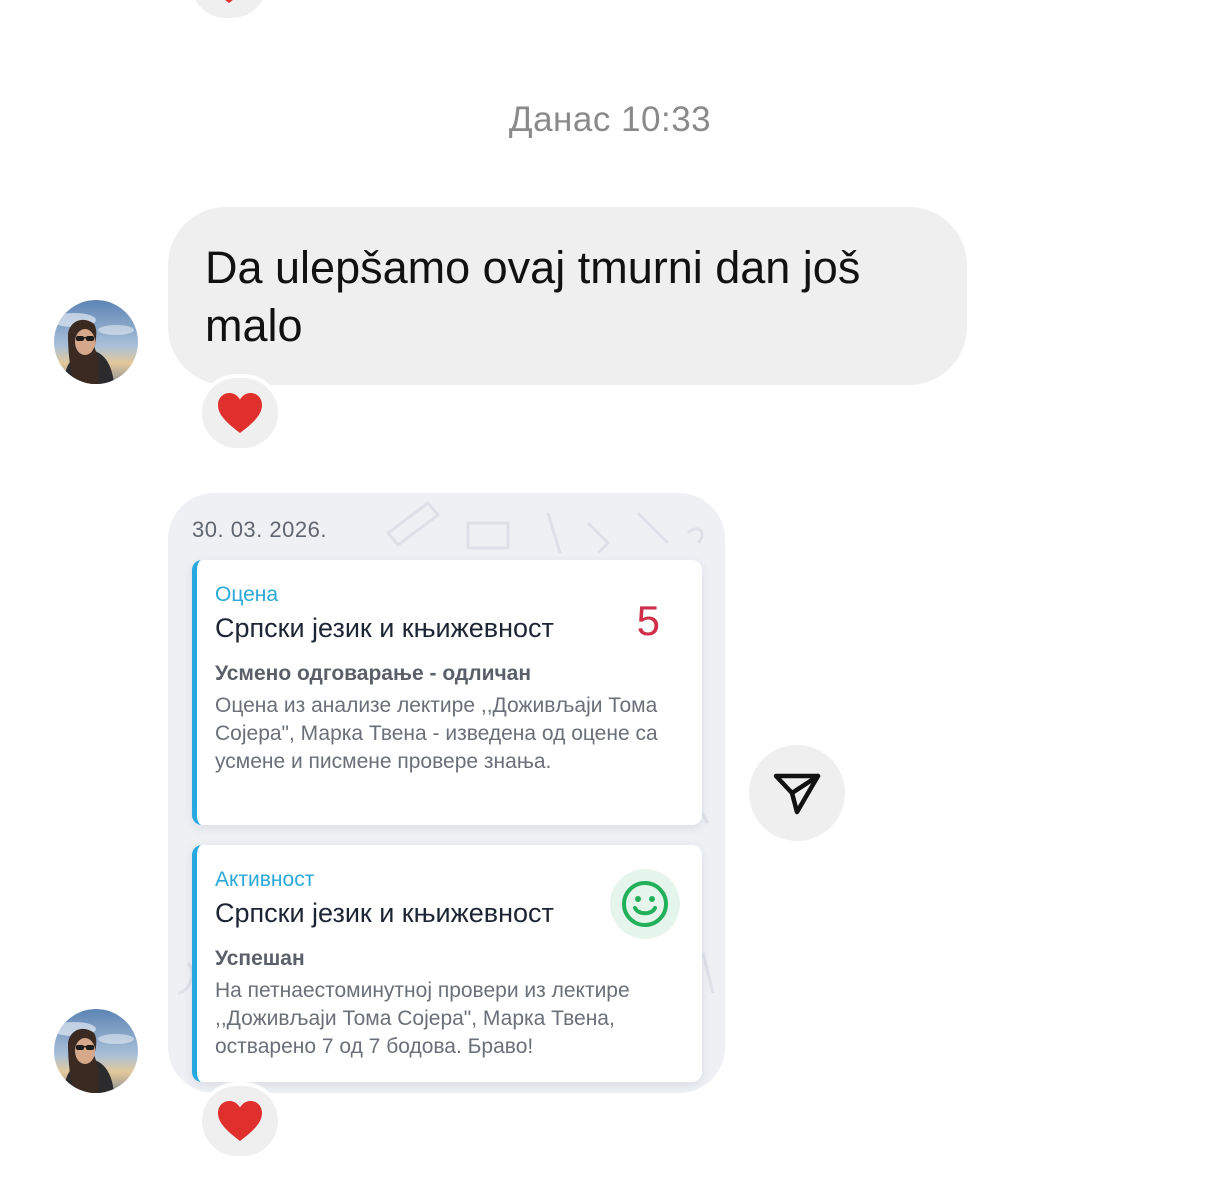 The width and height of the screenshot is (1220, 1189). I want to click on share-button, so click(797, 793).